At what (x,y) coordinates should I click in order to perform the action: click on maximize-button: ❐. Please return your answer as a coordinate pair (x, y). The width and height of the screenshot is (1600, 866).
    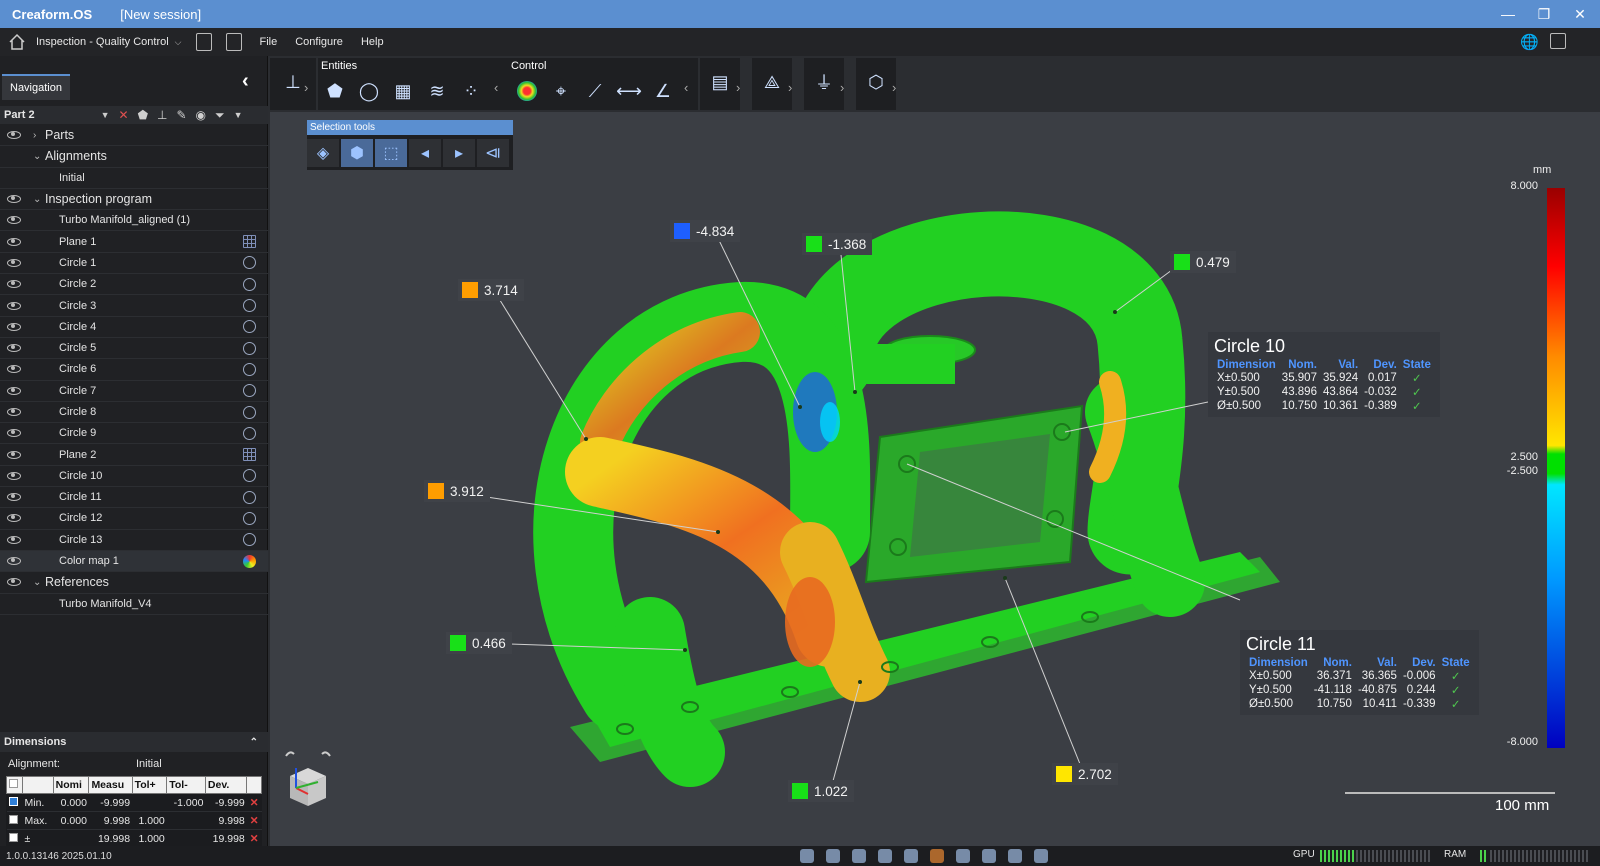
    Looking at the image, I should click on (1544, 14).